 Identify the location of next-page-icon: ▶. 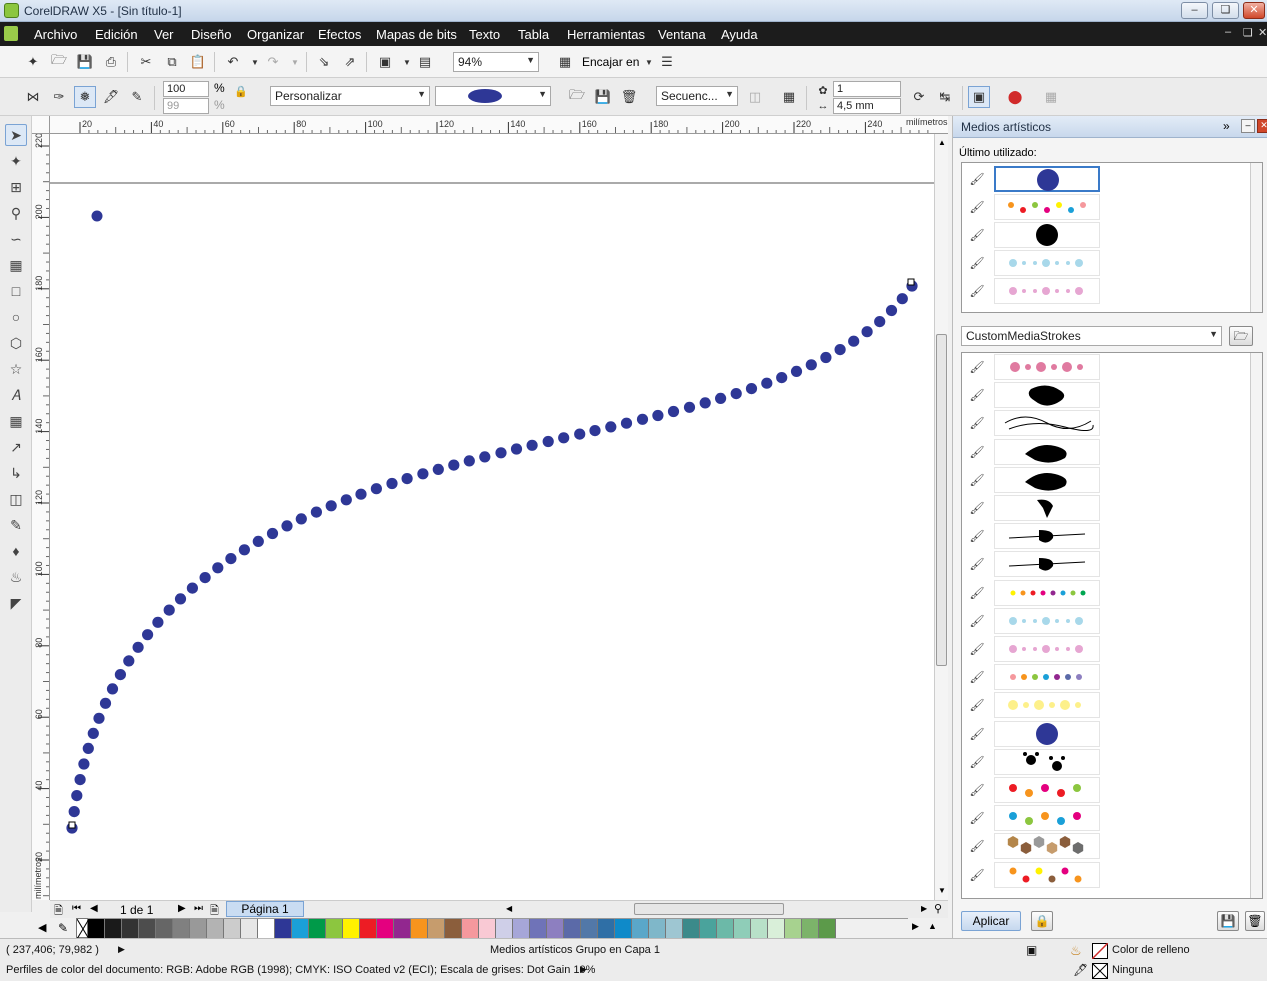
(182, 908).